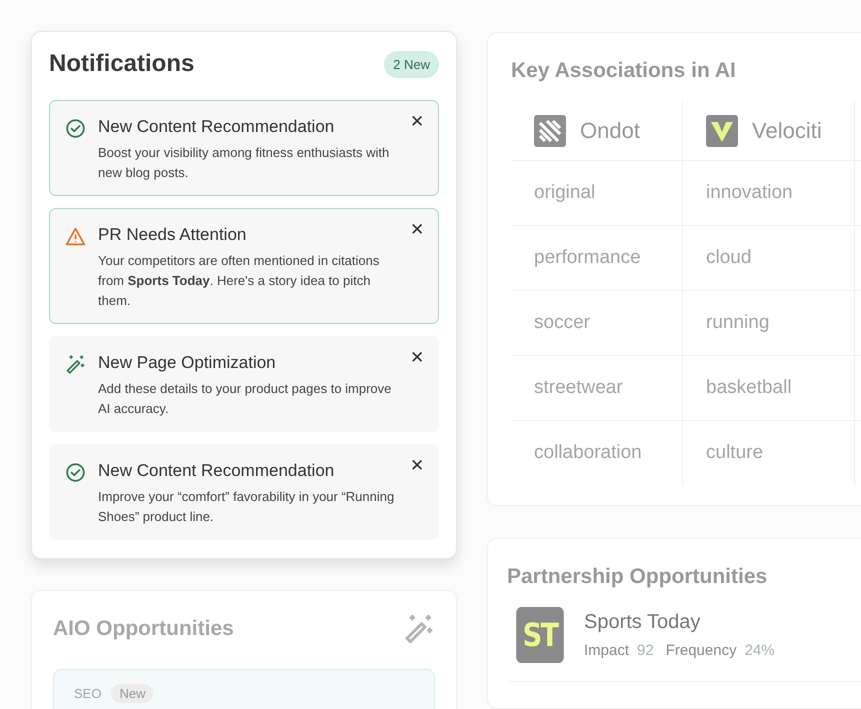 This screenshot has height=709, width=861. I want to click on metric-value: 24%, so click(759, 650).